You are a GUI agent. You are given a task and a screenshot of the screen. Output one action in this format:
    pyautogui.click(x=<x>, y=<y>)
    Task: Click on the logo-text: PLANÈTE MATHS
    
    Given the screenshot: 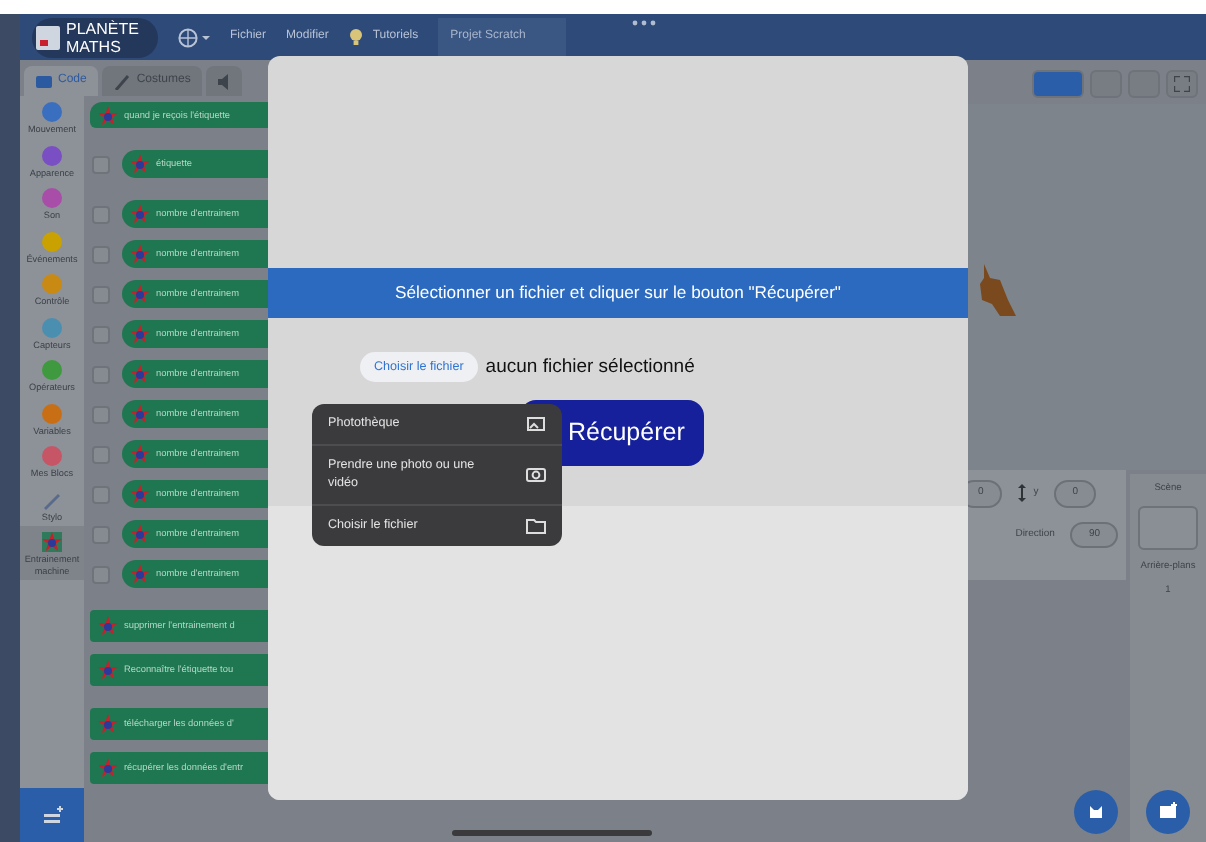 What is the action you would take?
    pyautogui.click(x=103, y=37)
    